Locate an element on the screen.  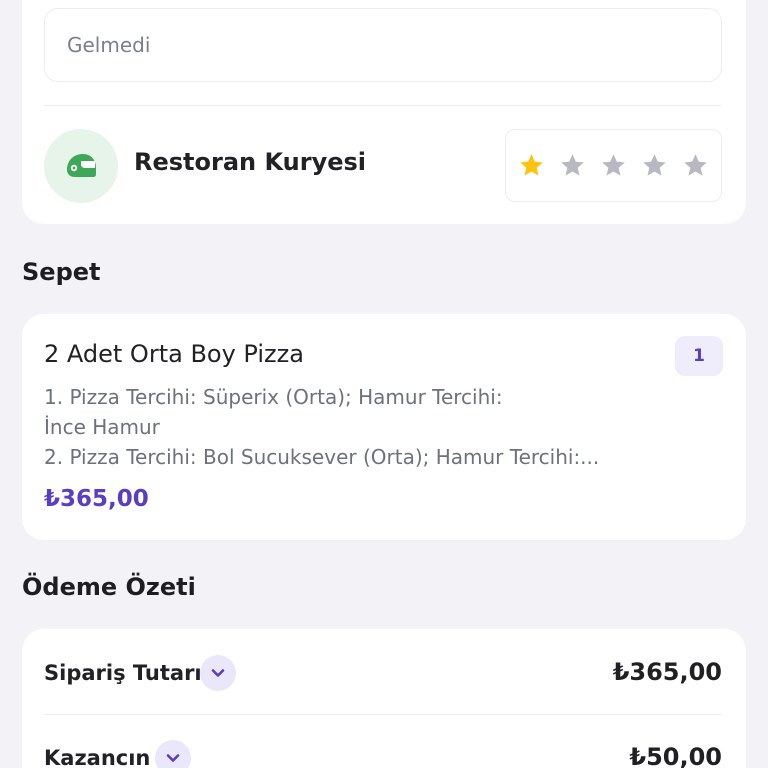
courier-name: Restoran Kuryesi is located at coordinates (250, 162).